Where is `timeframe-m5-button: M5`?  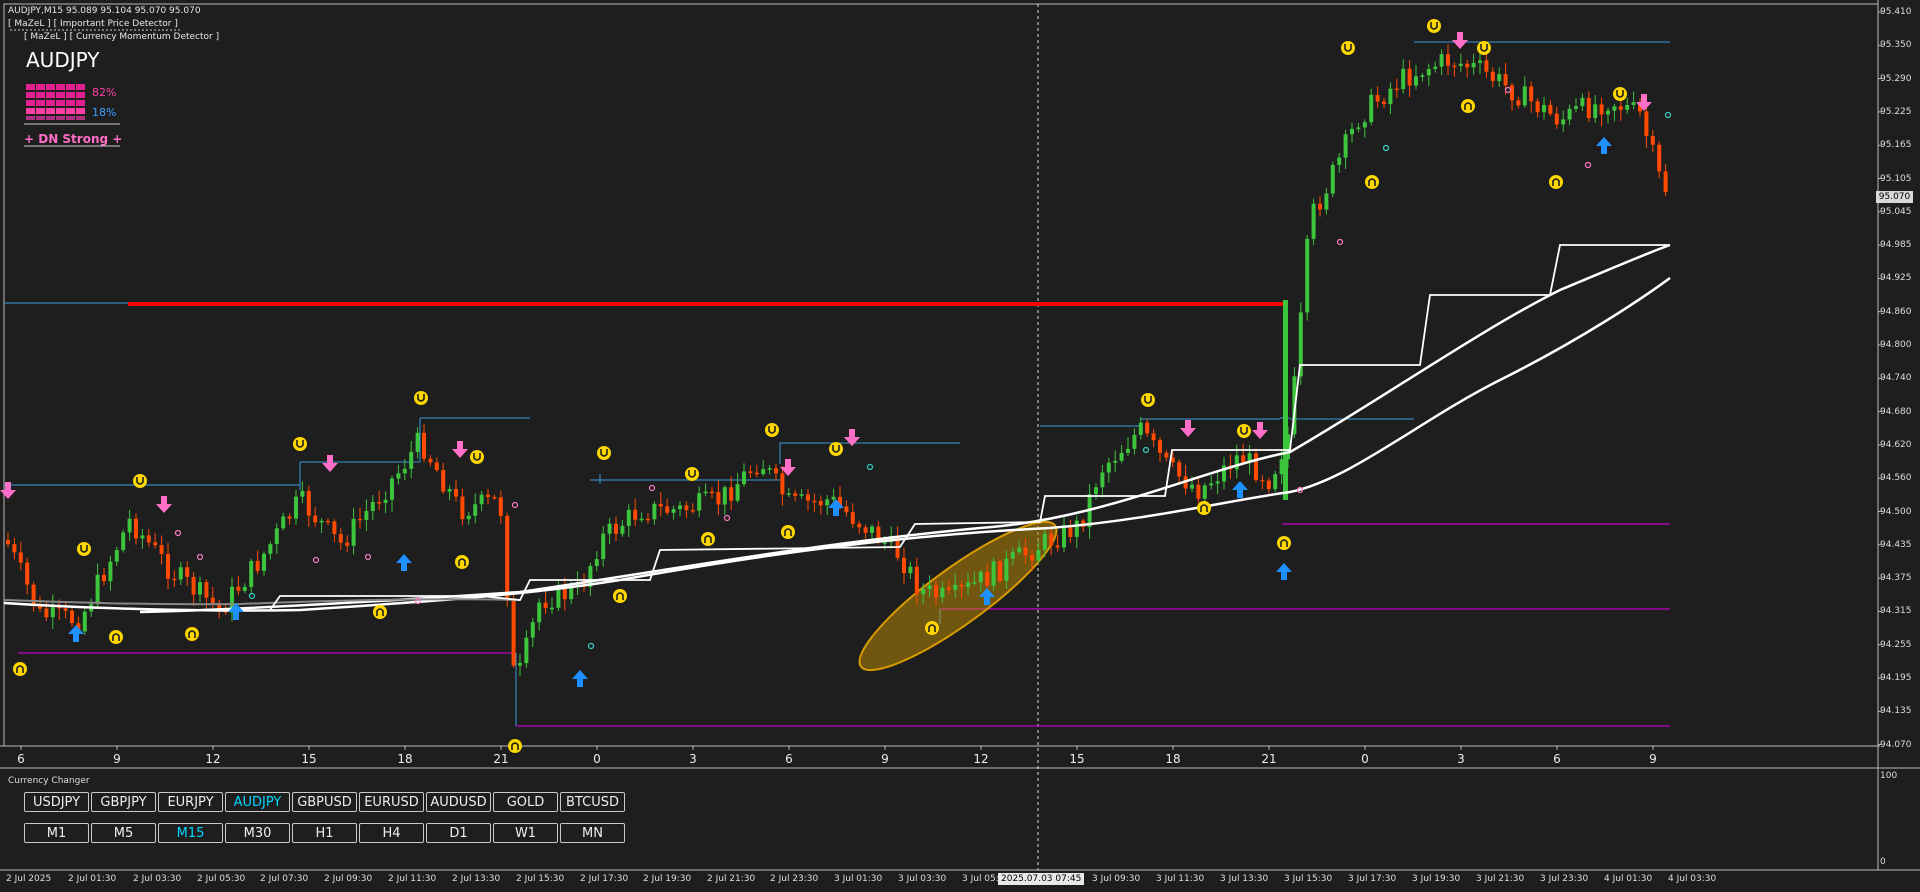
timeframe-m5-button: M5 is located at coordinates (123, 833).